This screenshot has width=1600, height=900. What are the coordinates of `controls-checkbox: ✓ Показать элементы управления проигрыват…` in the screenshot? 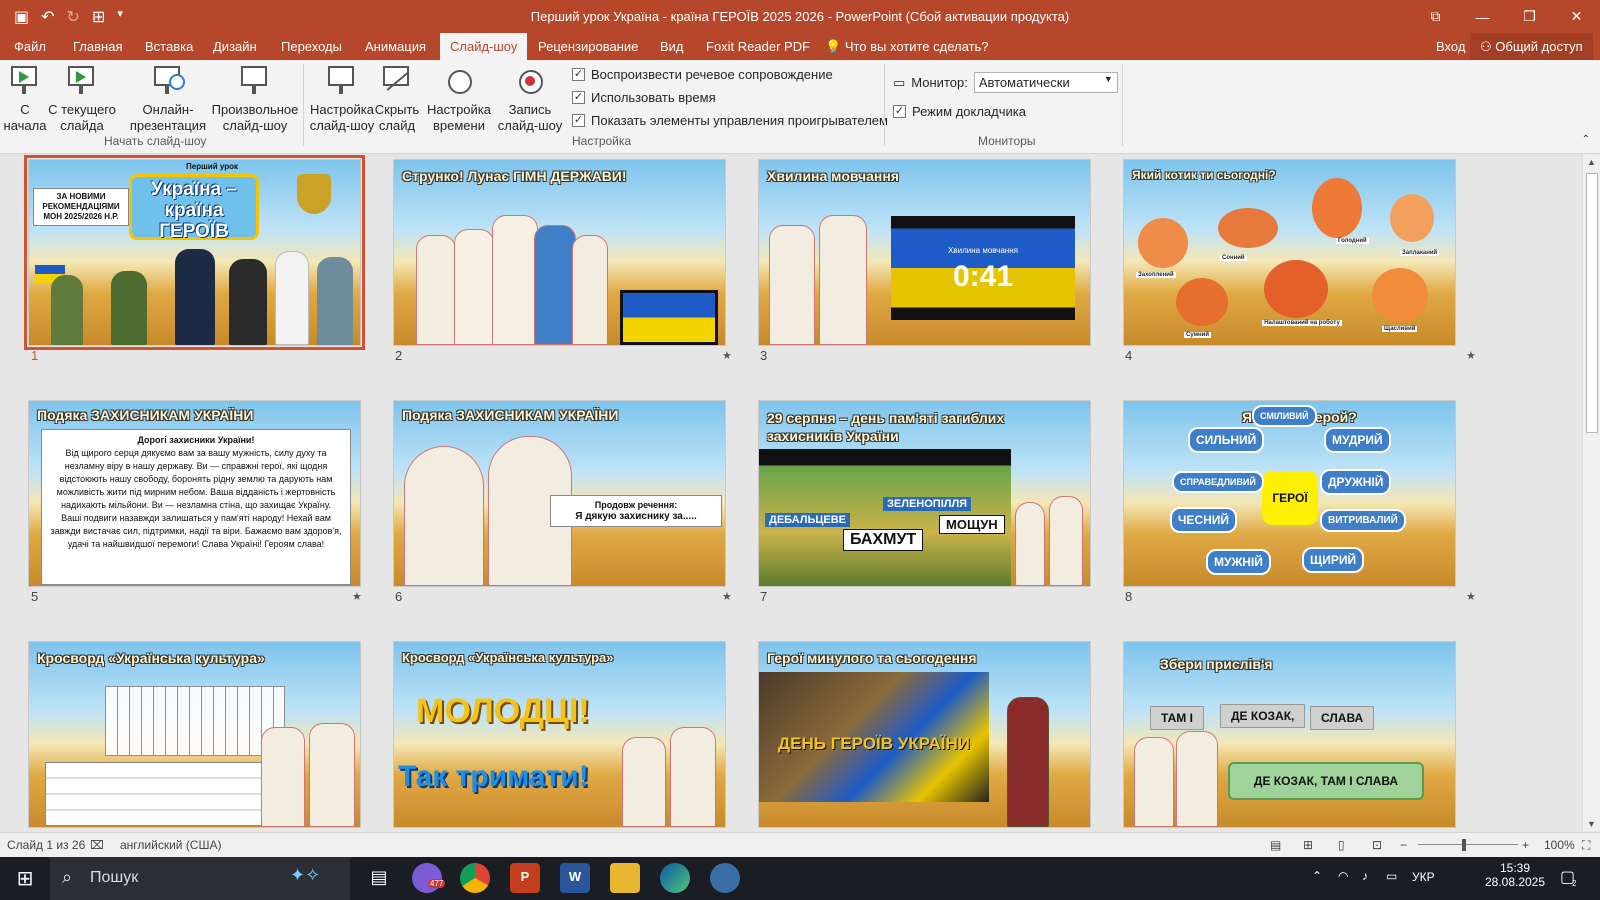 It's located at (730, 120).